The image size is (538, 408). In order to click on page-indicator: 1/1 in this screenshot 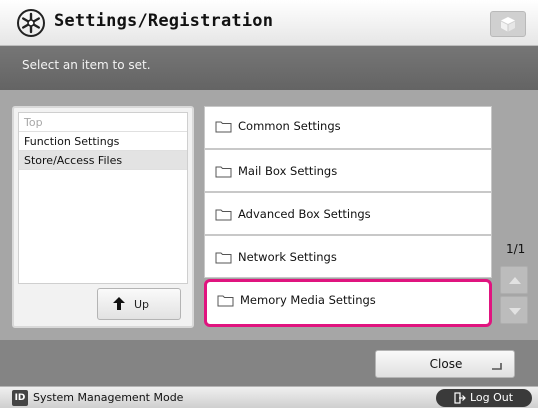, I will do `click(516, 249)`.